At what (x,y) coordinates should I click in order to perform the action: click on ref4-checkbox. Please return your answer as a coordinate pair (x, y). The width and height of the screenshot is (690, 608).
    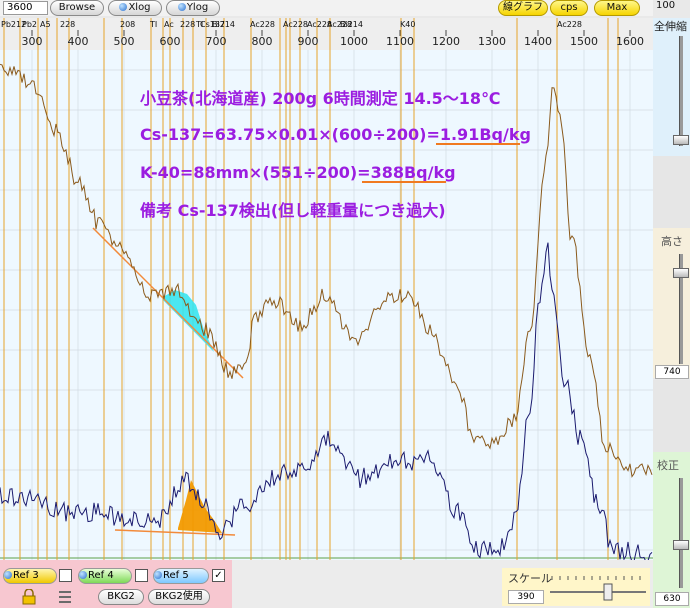
    Looking at the image, I should click on (141, 575).